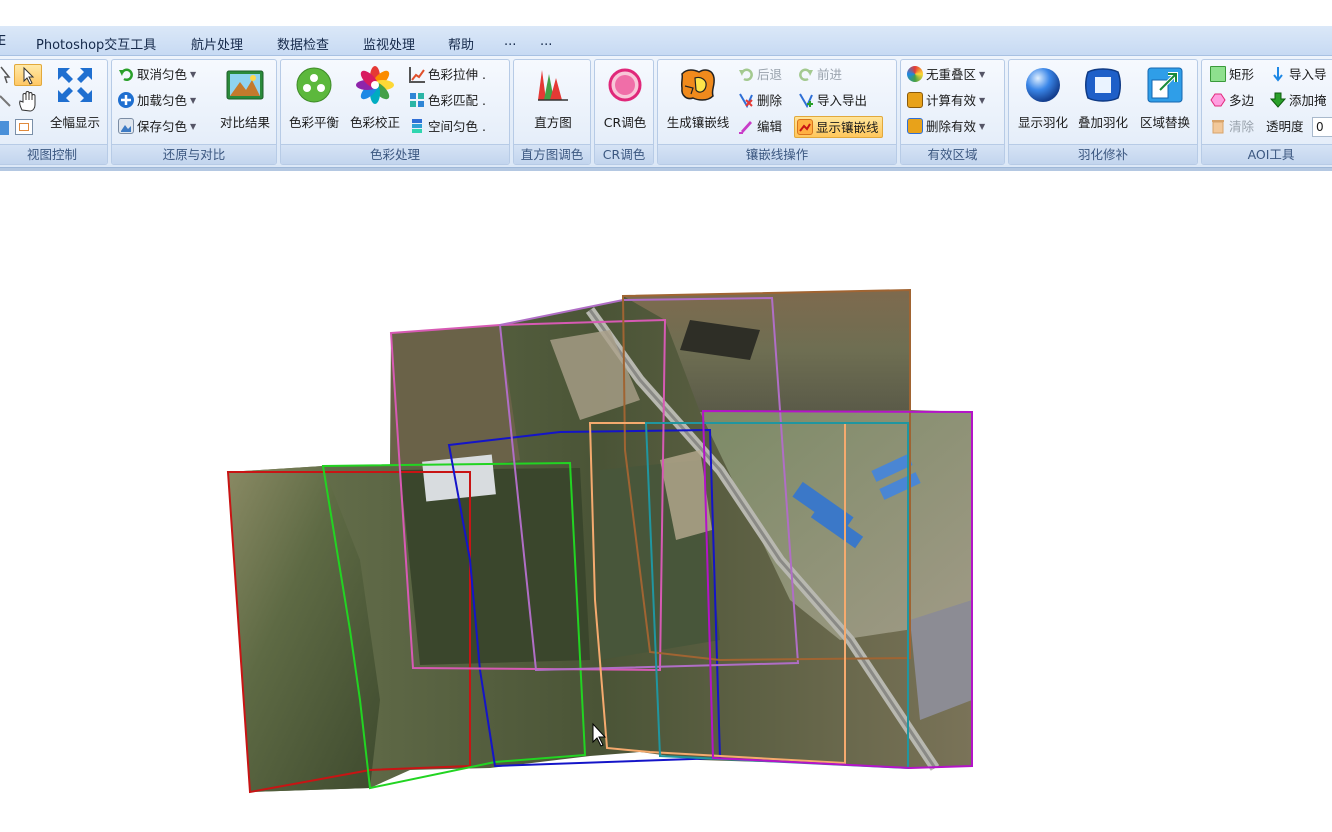  Describe the element at coordinates (698, 122) in the screenshot. I see `generate-seamline-label: 生成镶嵌线` at that location.